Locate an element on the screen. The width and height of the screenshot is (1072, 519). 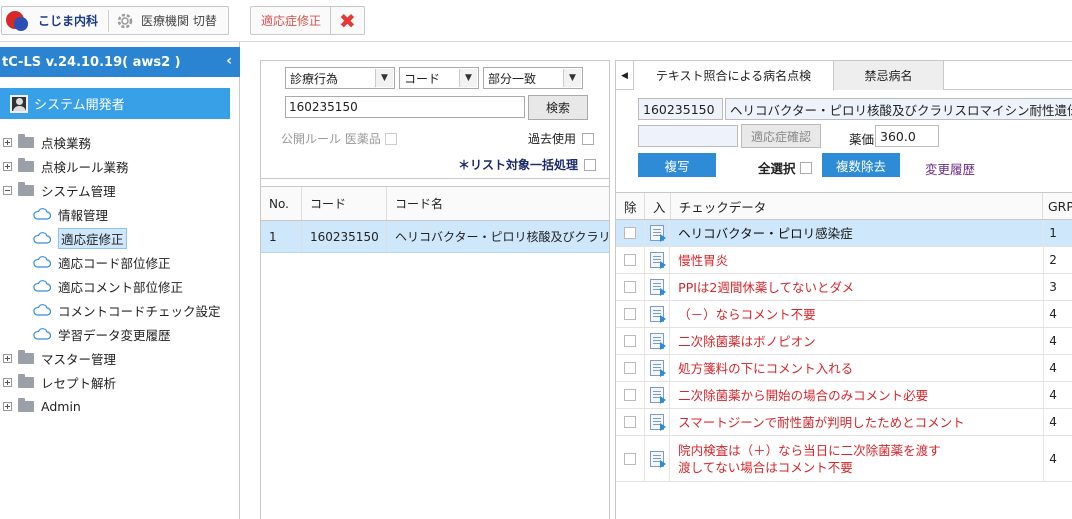
match-select: 部分一致 ▼ is located at coordinates (533, 78).